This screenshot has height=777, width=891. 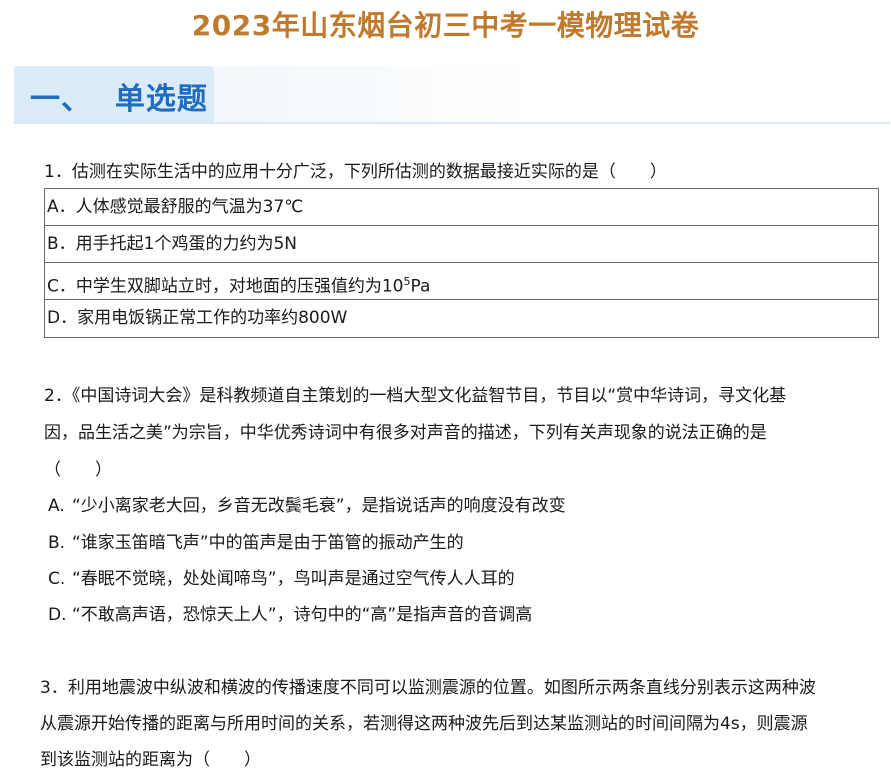 I want to click on question-2-option-c-letter: C., so click(x=57, y=579).